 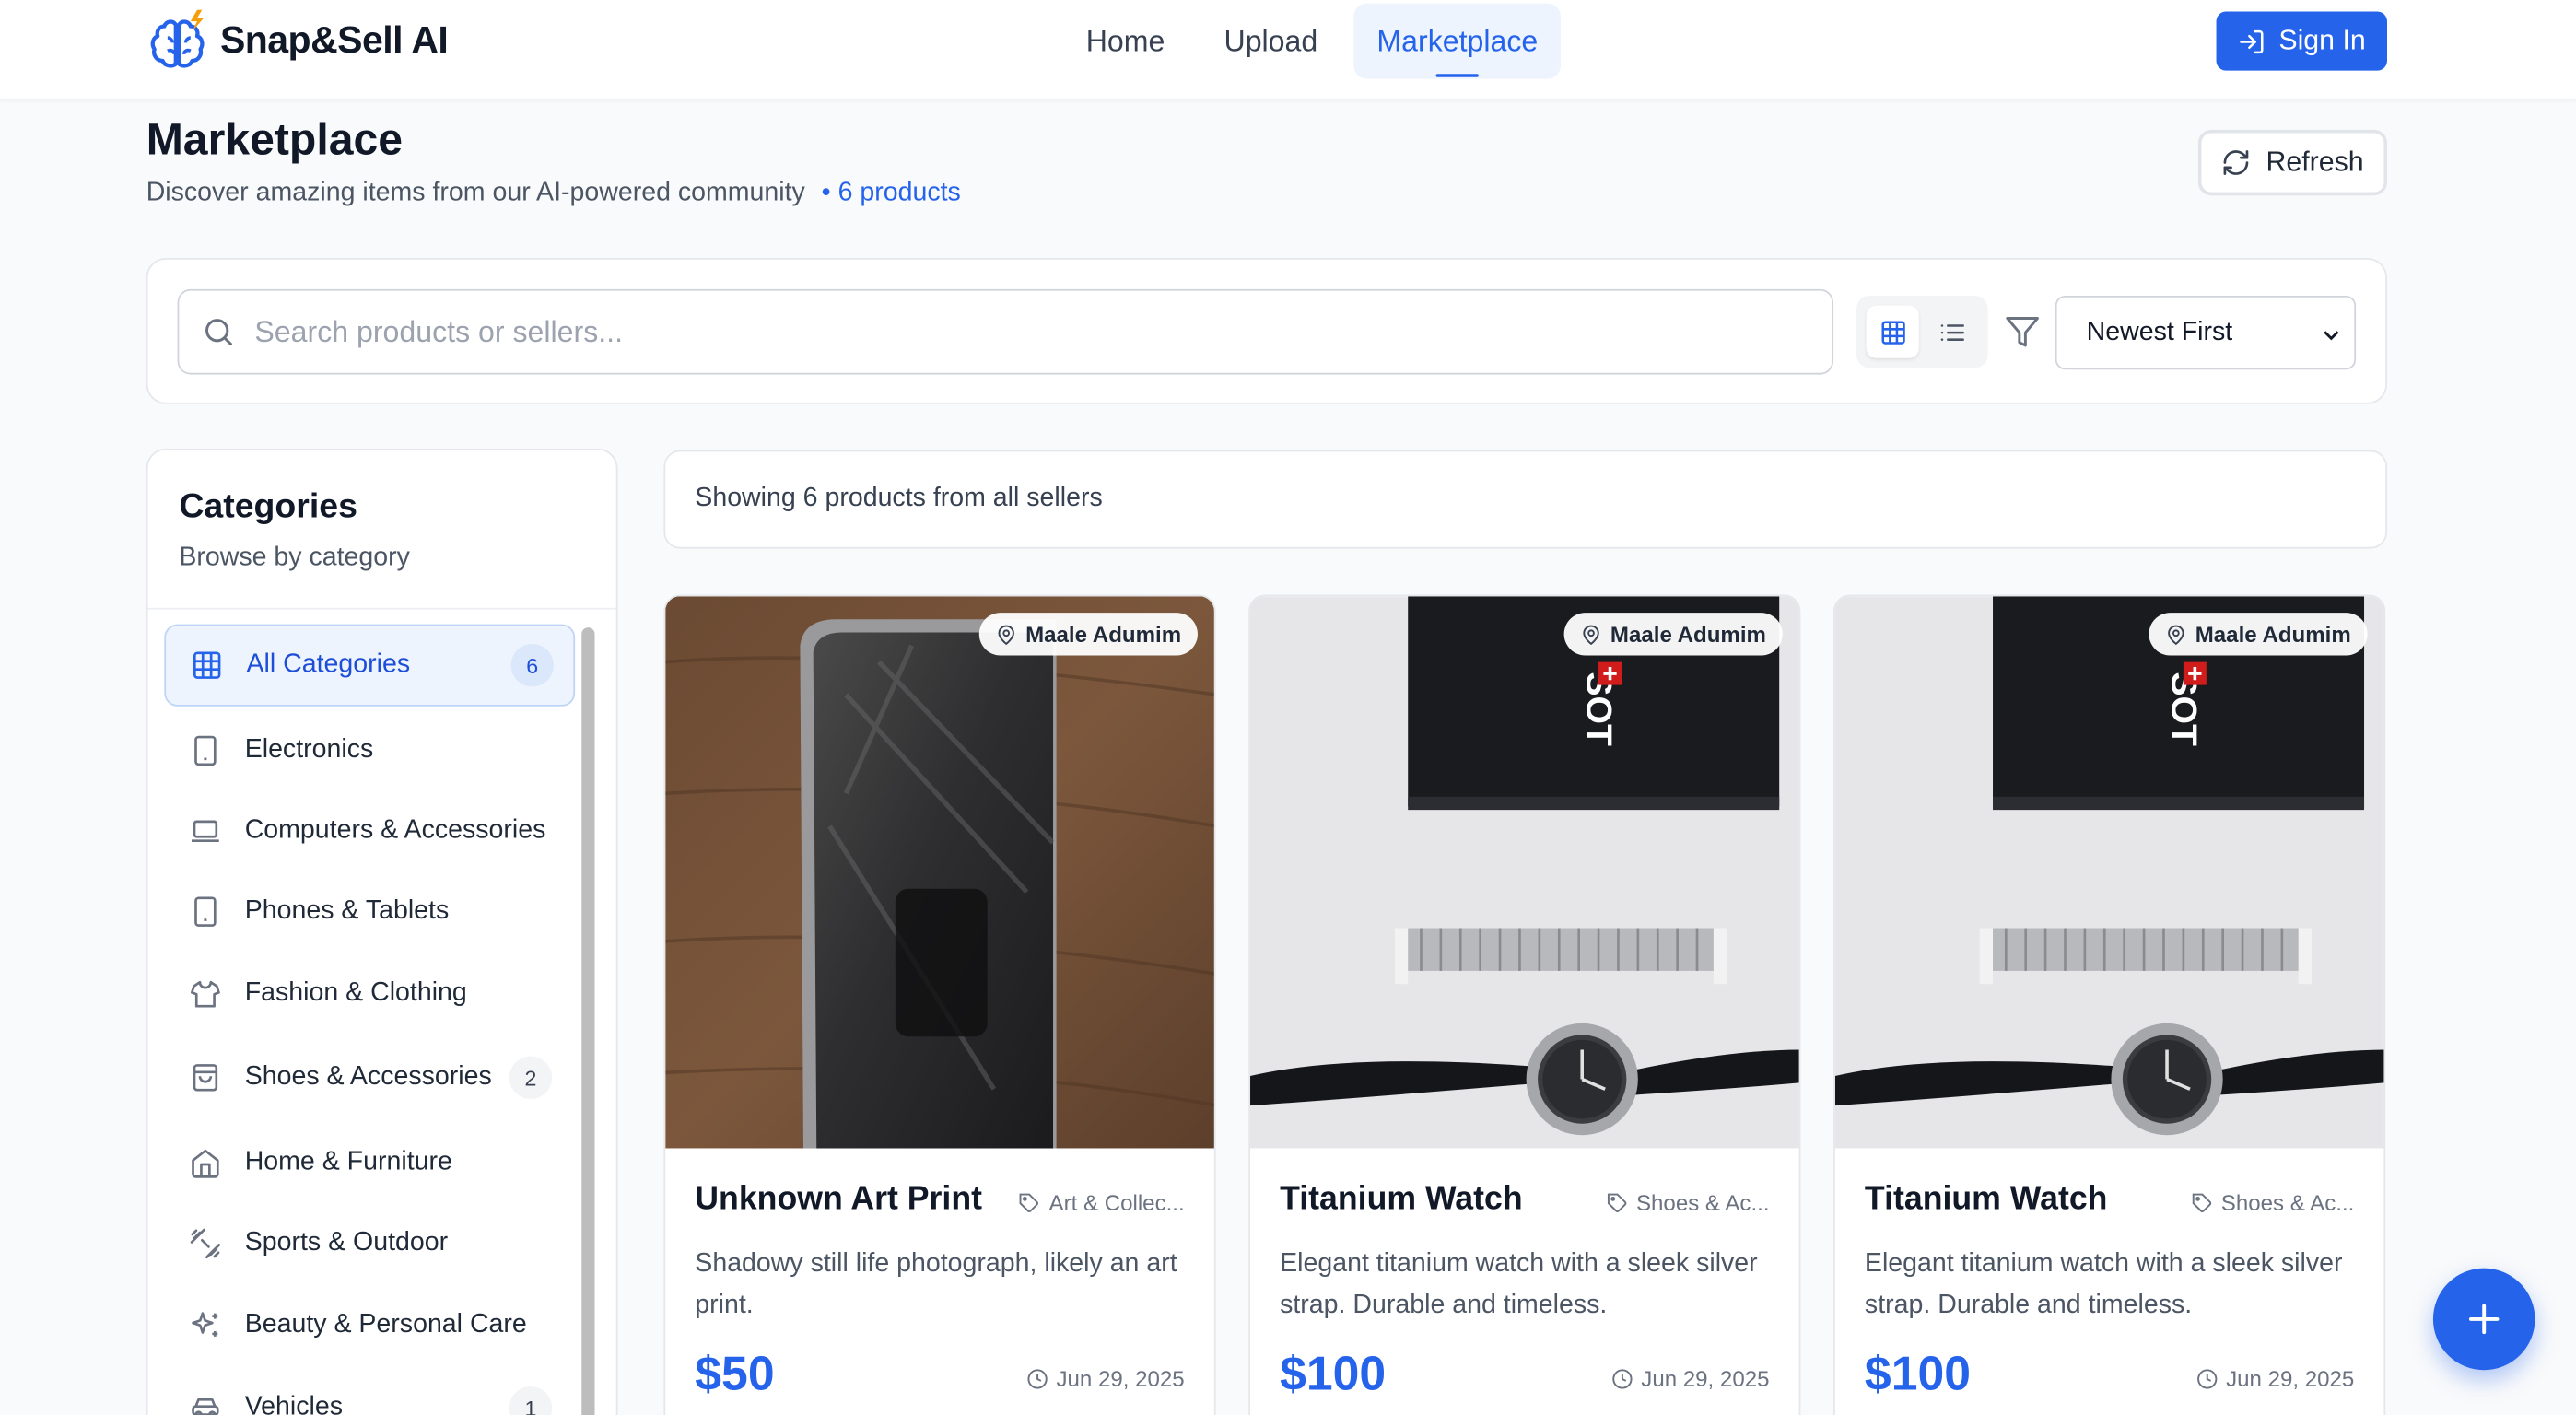 What do you see at coordinates (205, 1163) in the screenshot?
I see `home-icon` at bounding box center [205, 1163].